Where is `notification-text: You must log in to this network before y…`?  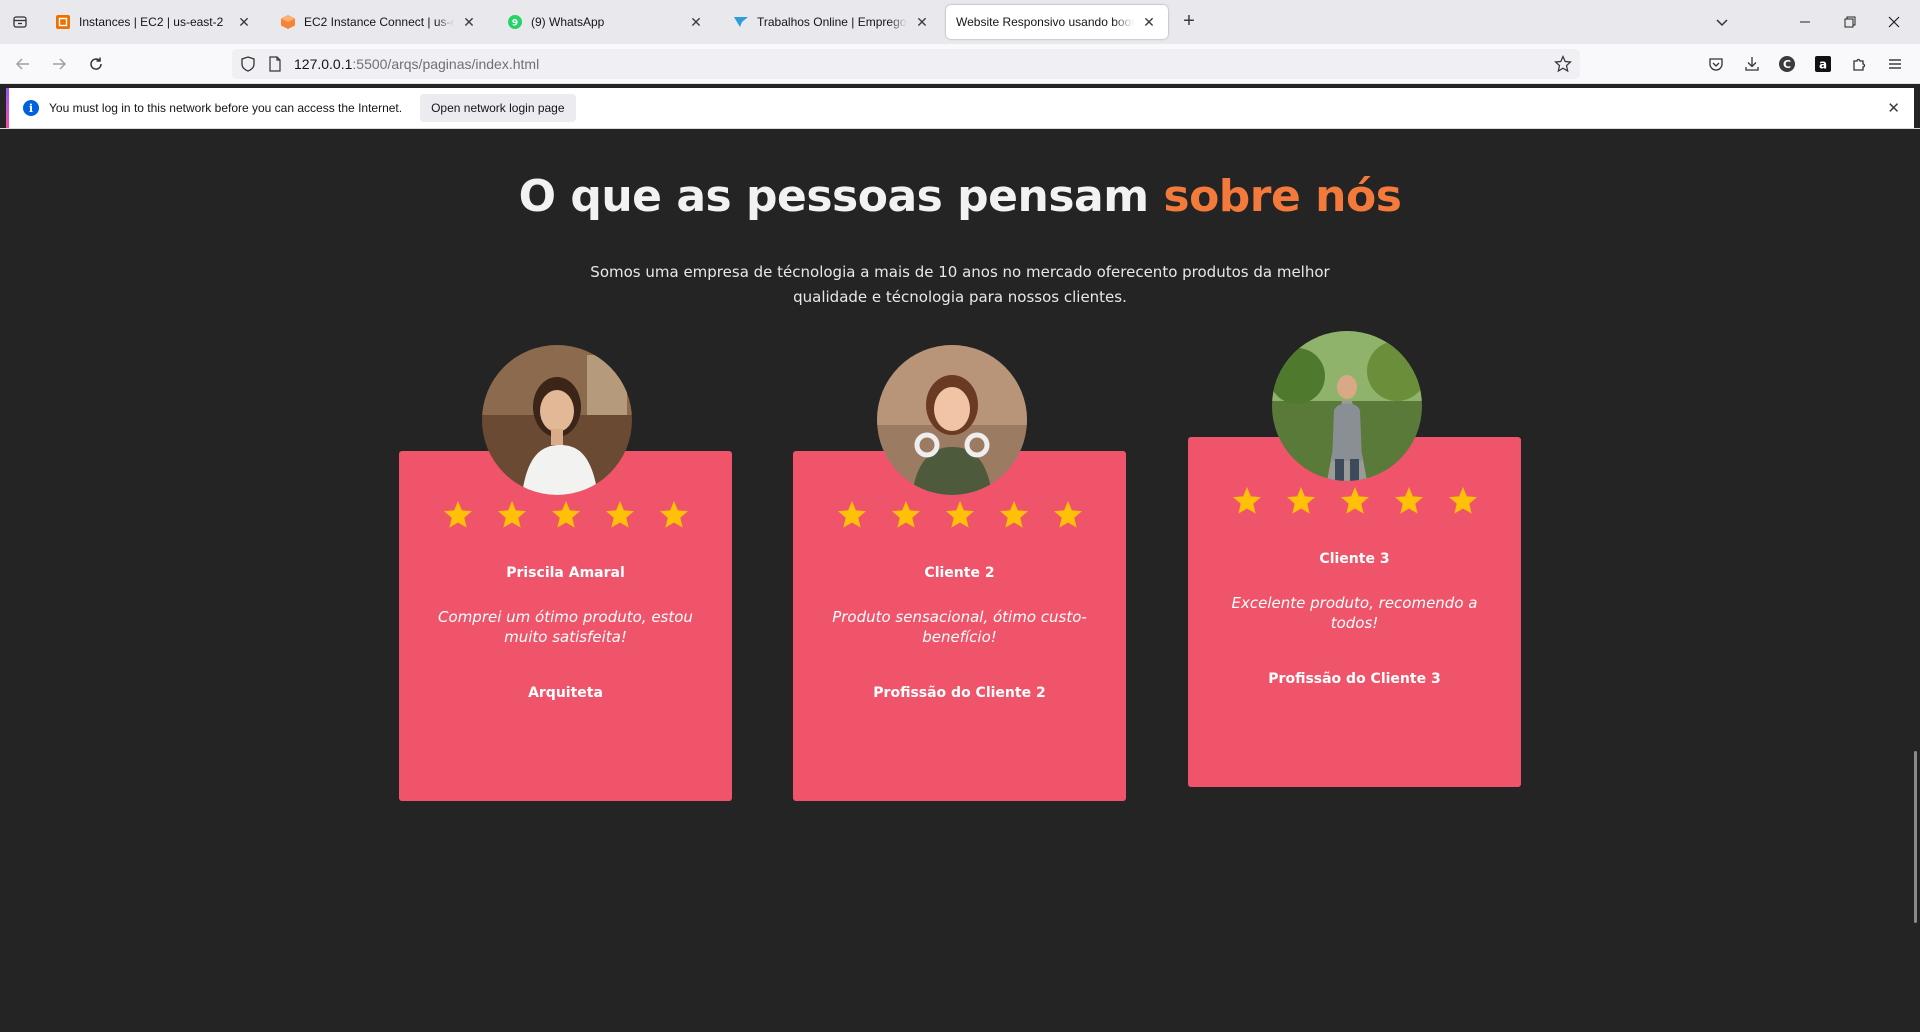 notification-text: You must log in to this network before y… is located at coordinates (226, 108).